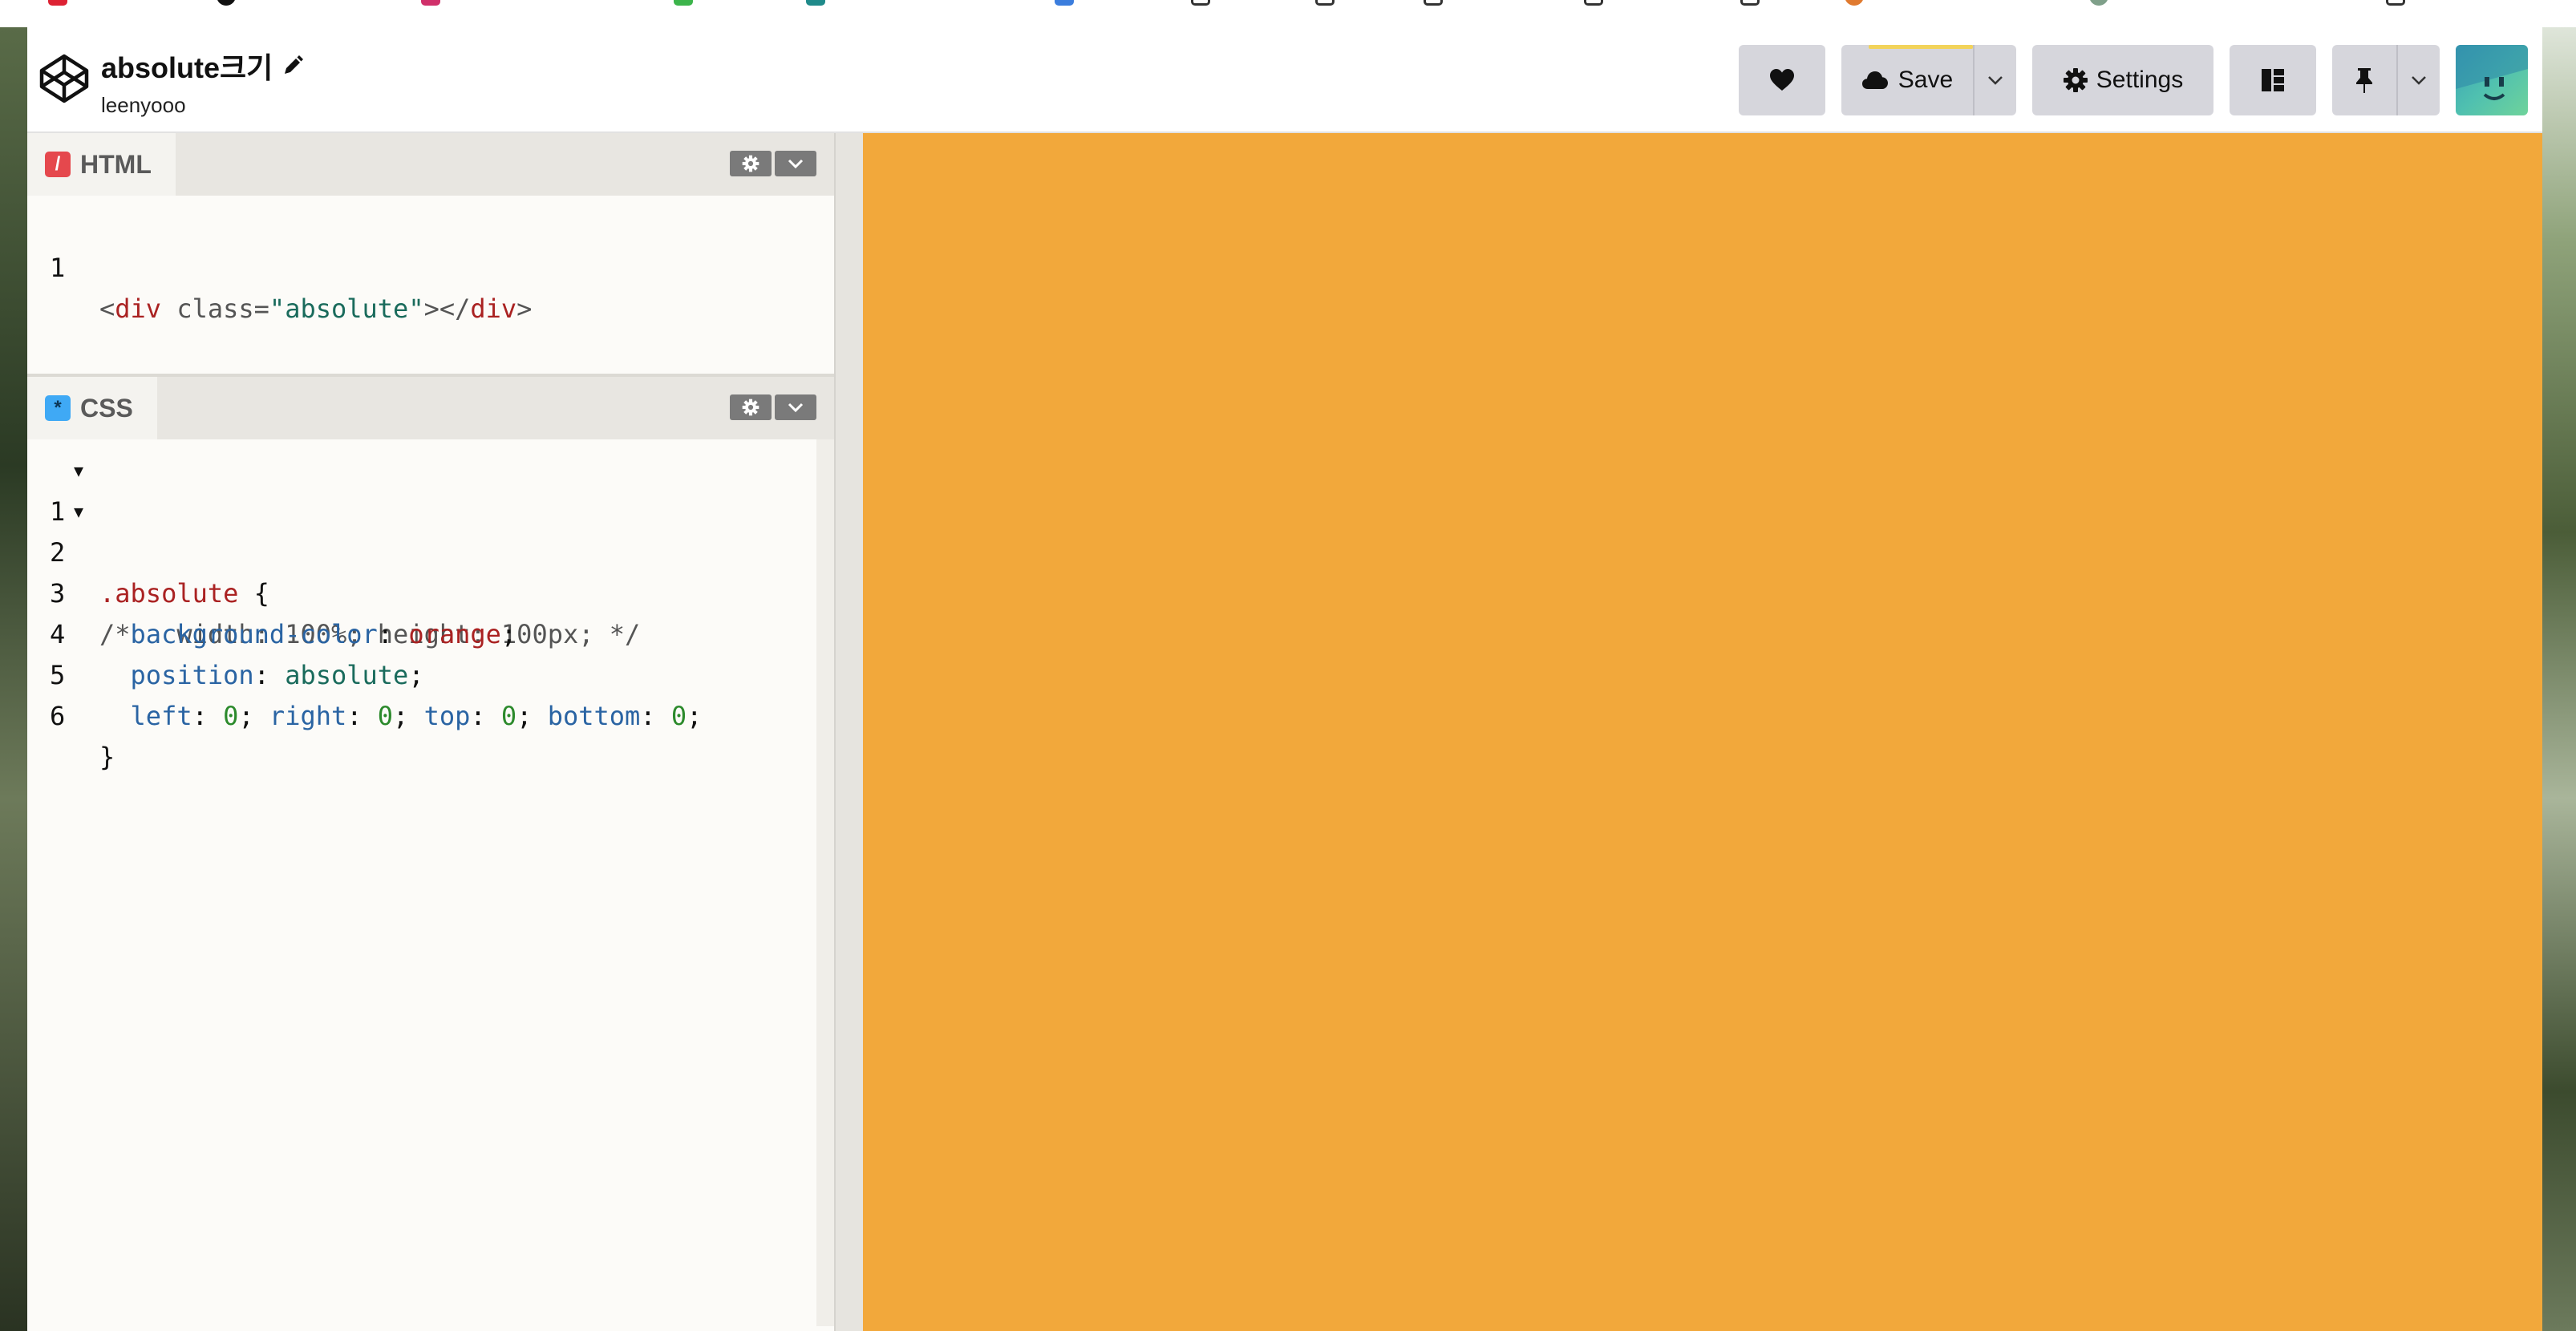  I want to click on pen-header: absolute크기 leenyooo Save Settings, so click(1284, 80).